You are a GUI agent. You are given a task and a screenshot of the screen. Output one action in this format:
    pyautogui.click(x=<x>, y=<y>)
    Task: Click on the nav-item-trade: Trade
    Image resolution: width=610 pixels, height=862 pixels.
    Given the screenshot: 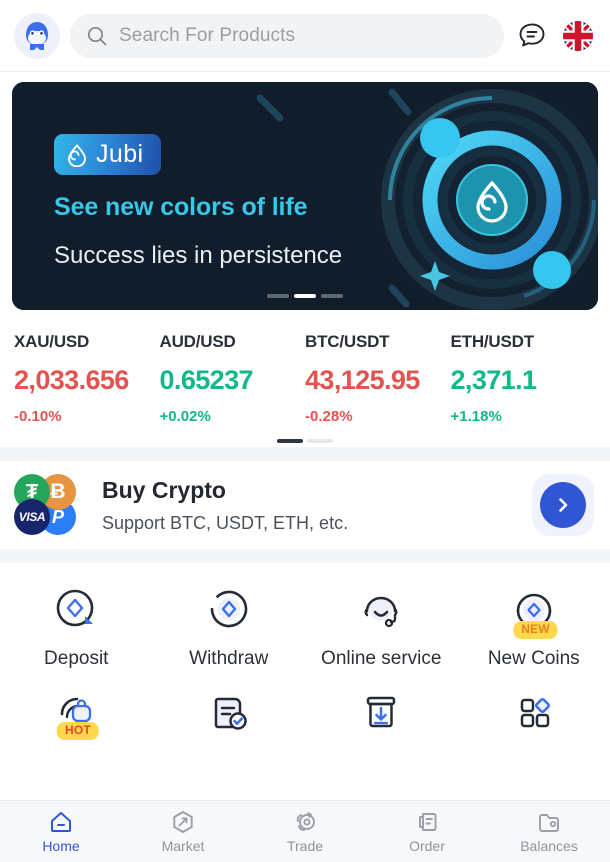 What is the action you would take?
    pyautogui.click(x=305, y=831)
    